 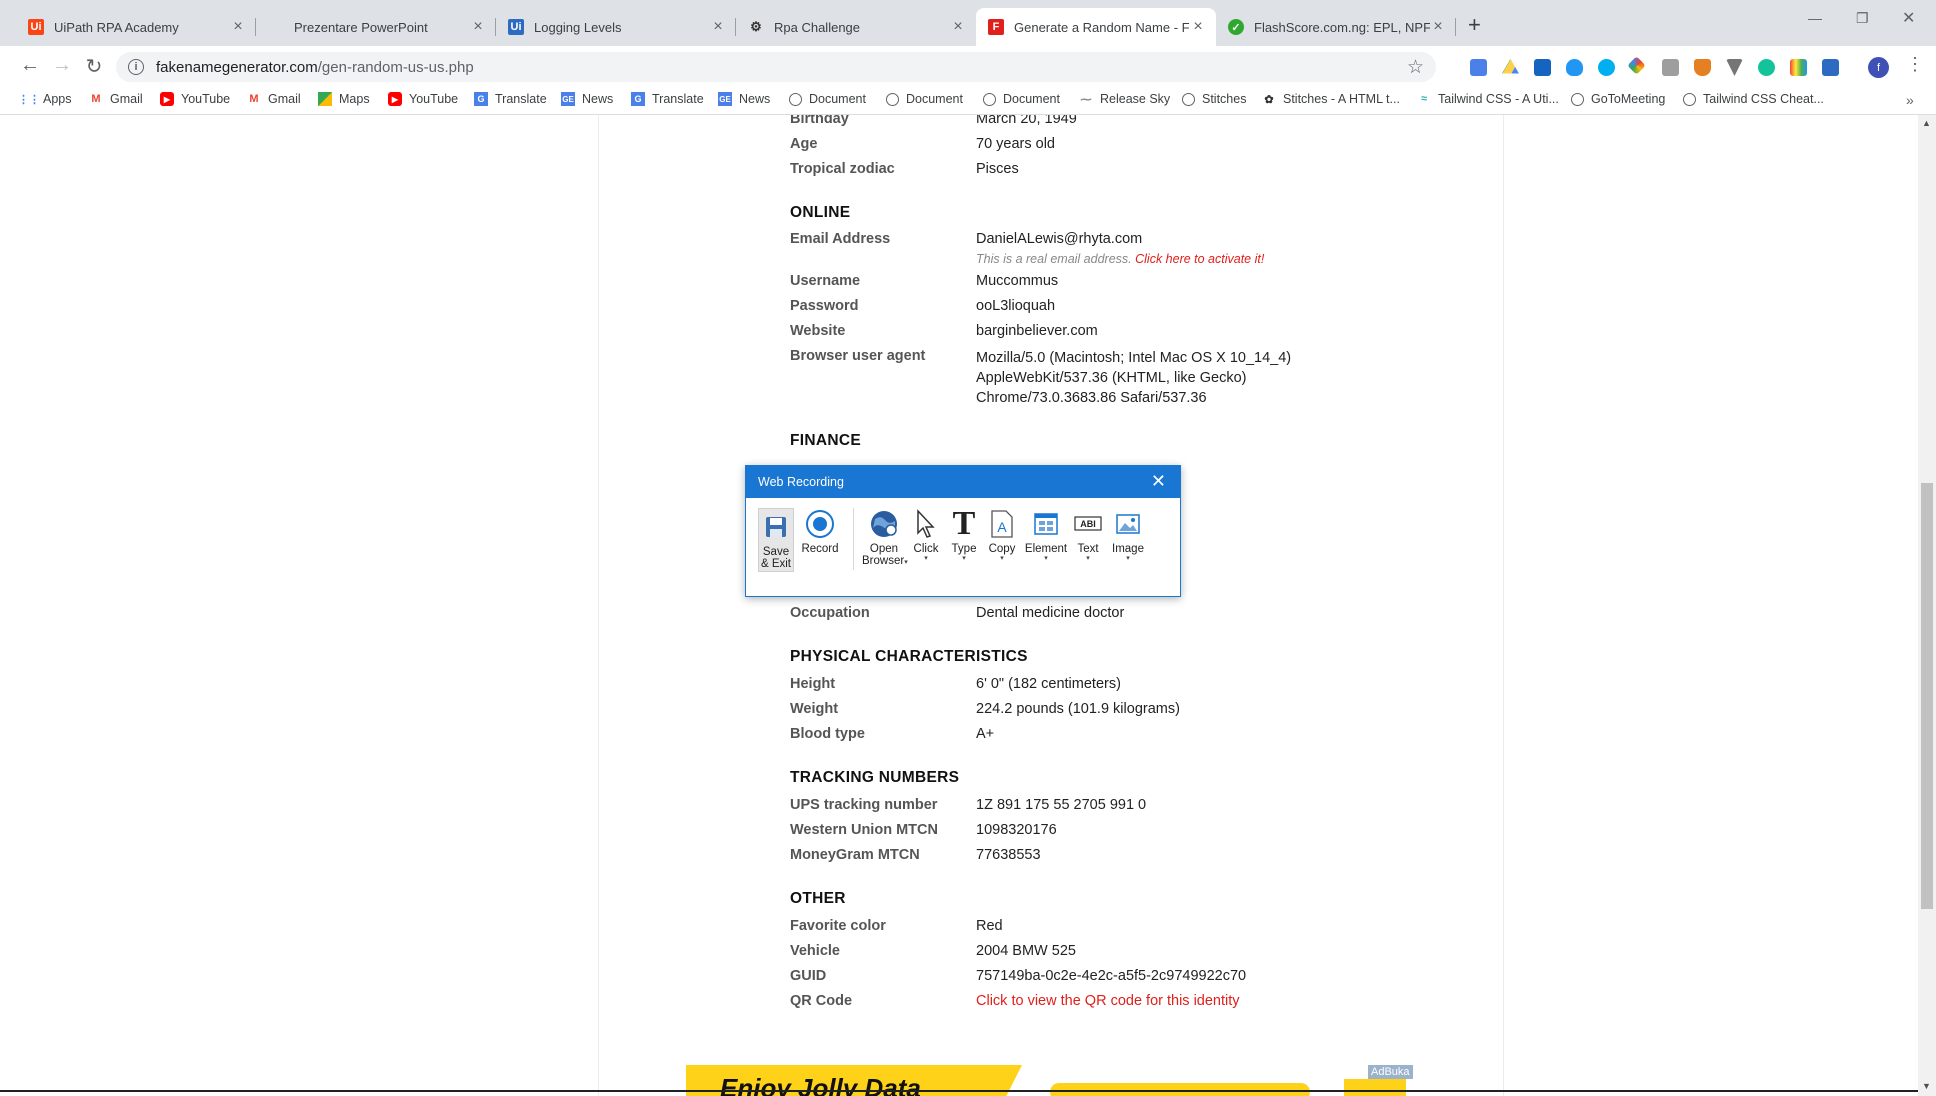 I want to click on bookmark-document-3: Document, so click(x=1021, y=99).